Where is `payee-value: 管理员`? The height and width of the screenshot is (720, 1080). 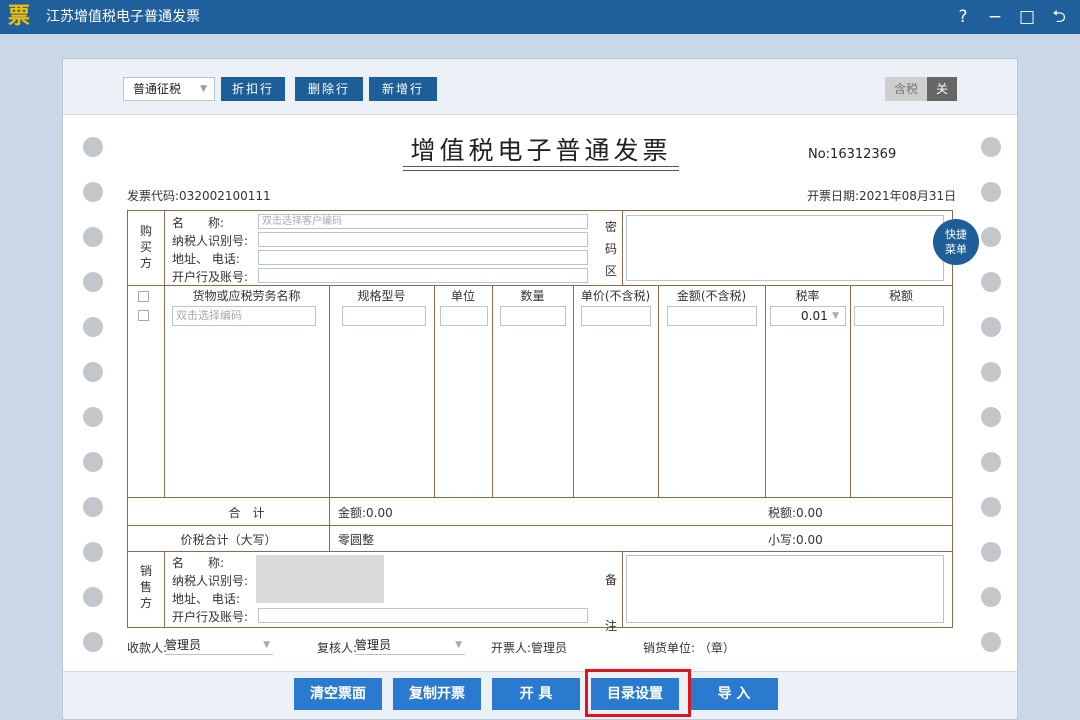 payee-value: 管理员 is located at coordinates (183, 645).